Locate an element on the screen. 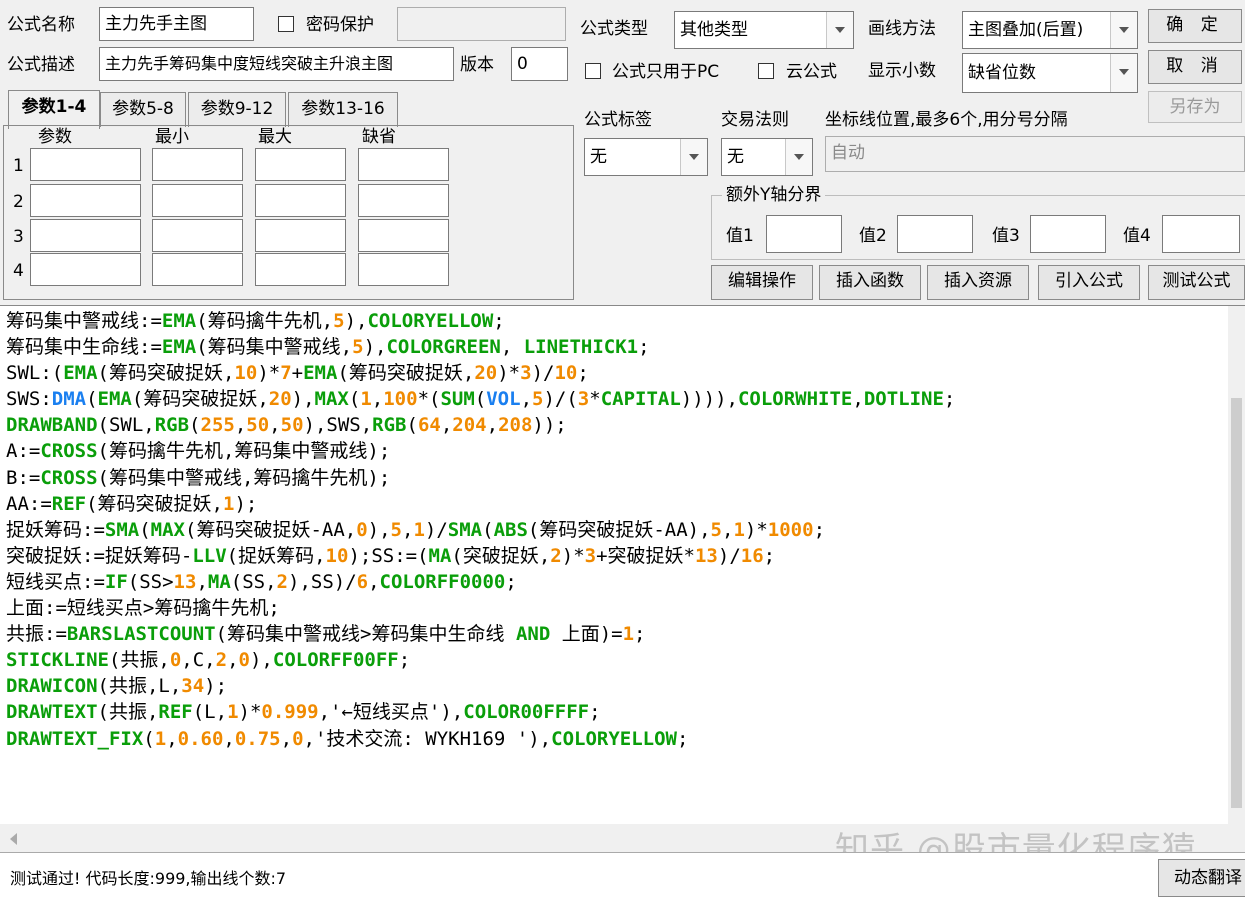  code-line: 上面:=短线买点>筹码擒牛先机; is located at coordinates (480, 608).